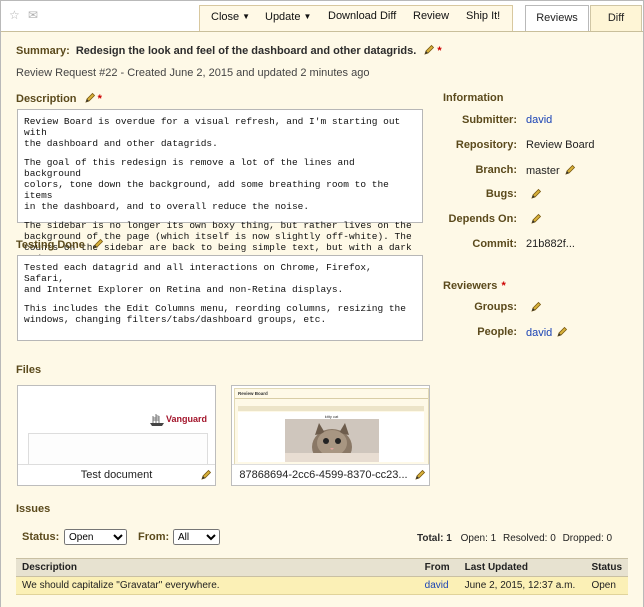 The image size is (644, 607). I want to click on bugs-field, so click(534, 194).